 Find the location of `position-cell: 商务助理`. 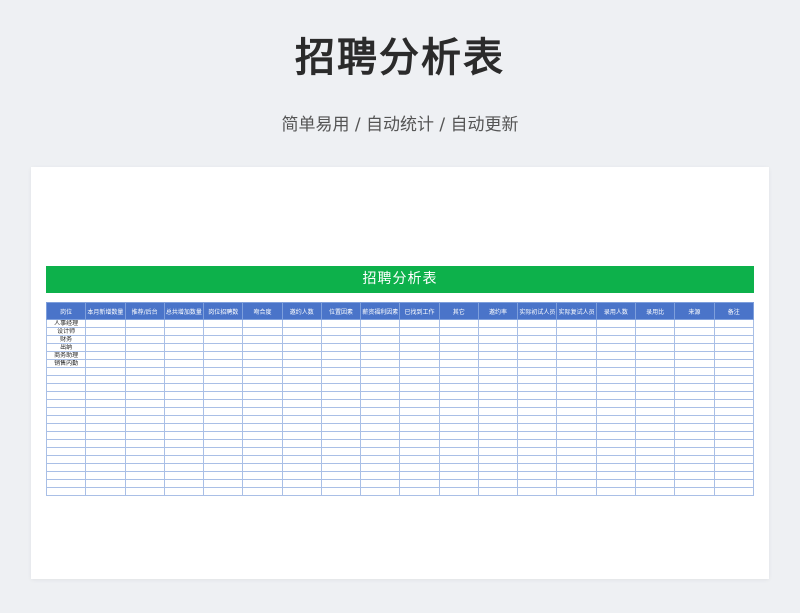

position-cell: 商务助理 is located at coordinates (66, 355).